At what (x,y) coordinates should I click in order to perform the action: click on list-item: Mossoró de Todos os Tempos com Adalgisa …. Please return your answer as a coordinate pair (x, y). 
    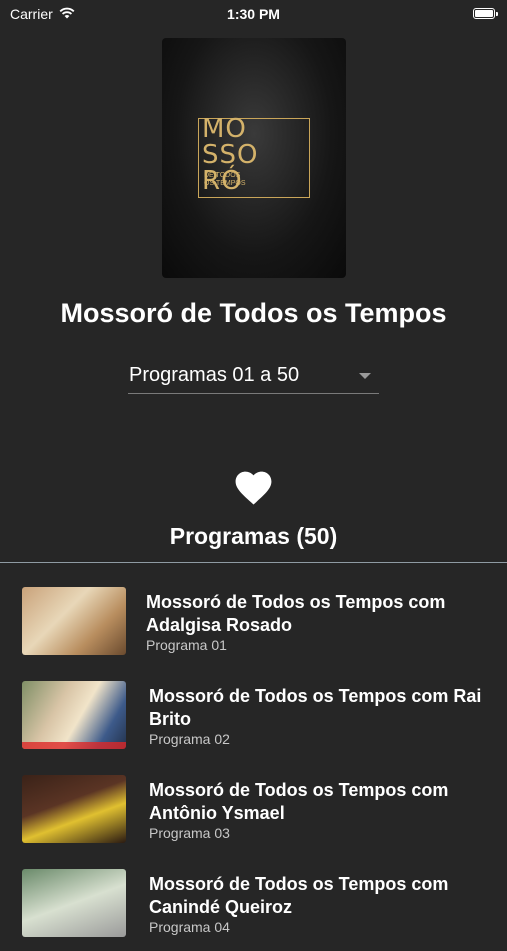
    Looking at the image, I should click on (253, 622).